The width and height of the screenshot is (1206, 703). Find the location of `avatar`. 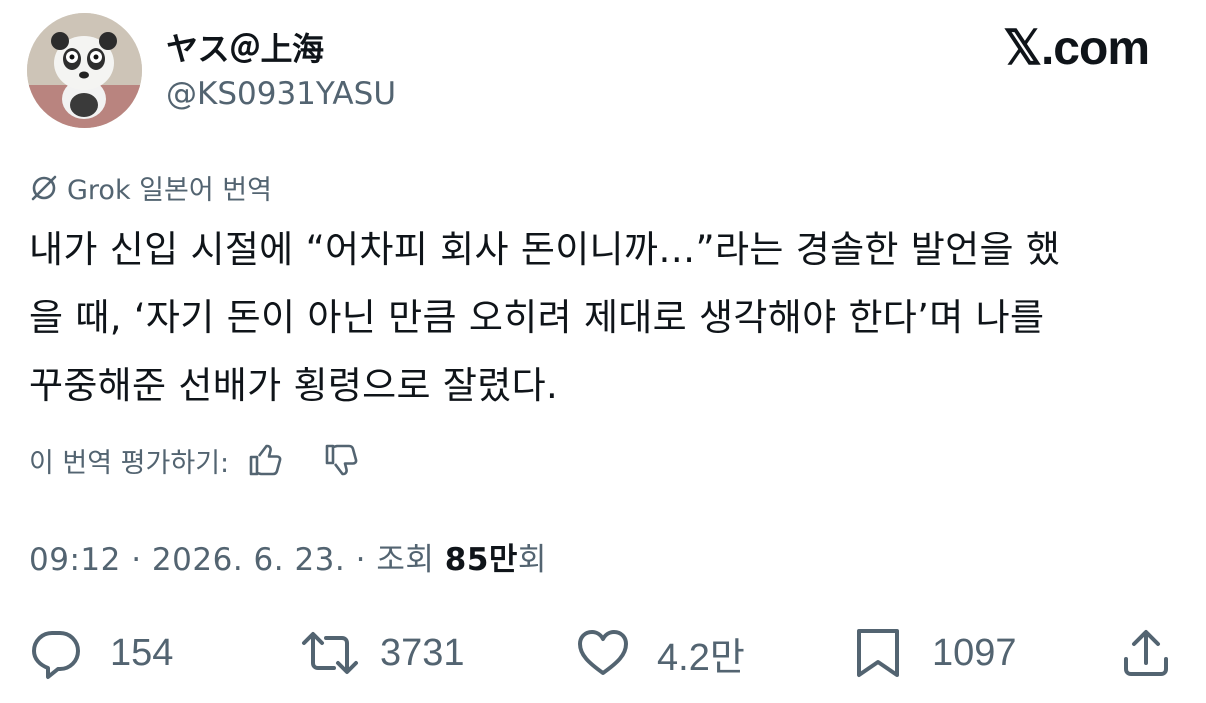

avatar is located at coordinates (84, 70).